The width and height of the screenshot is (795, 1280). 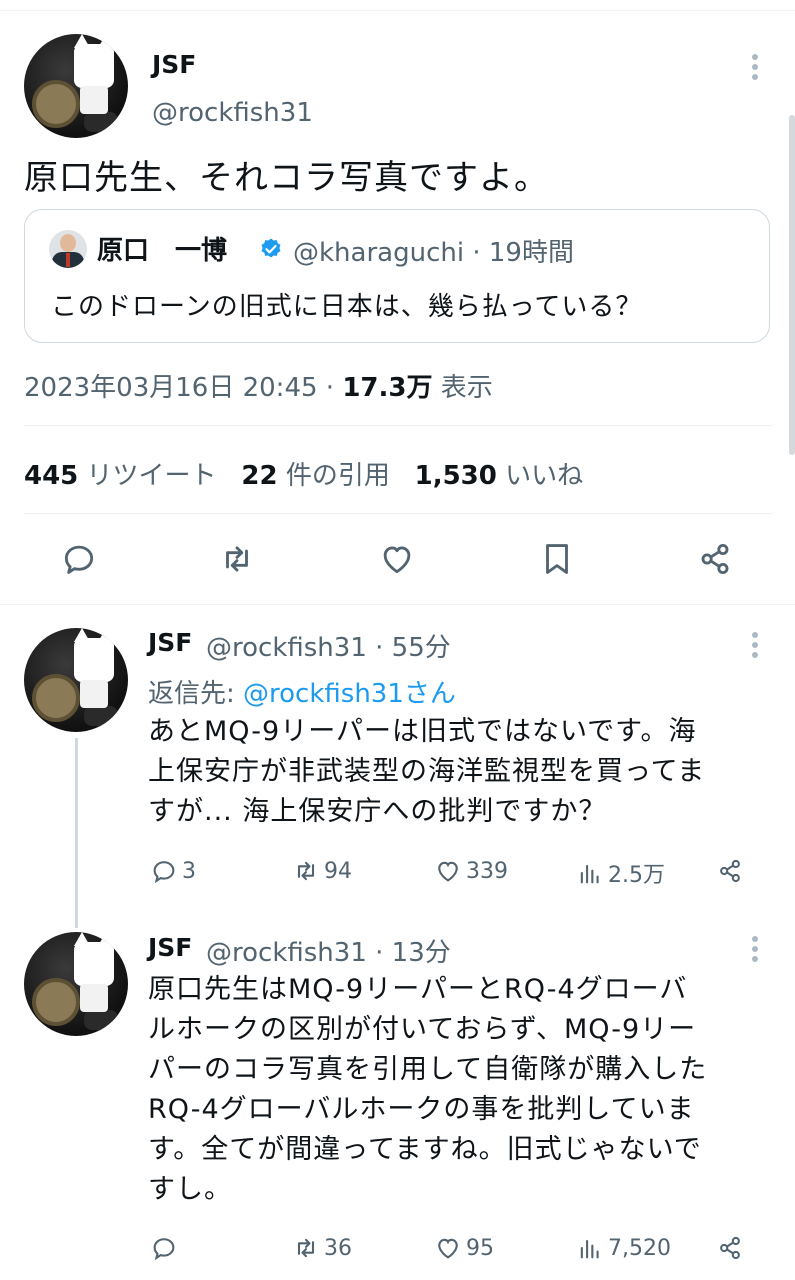 What do you see at coordinates (557, 559) in the screenshot?
I see `bookmark-icon` at bounding box center [557, 559].